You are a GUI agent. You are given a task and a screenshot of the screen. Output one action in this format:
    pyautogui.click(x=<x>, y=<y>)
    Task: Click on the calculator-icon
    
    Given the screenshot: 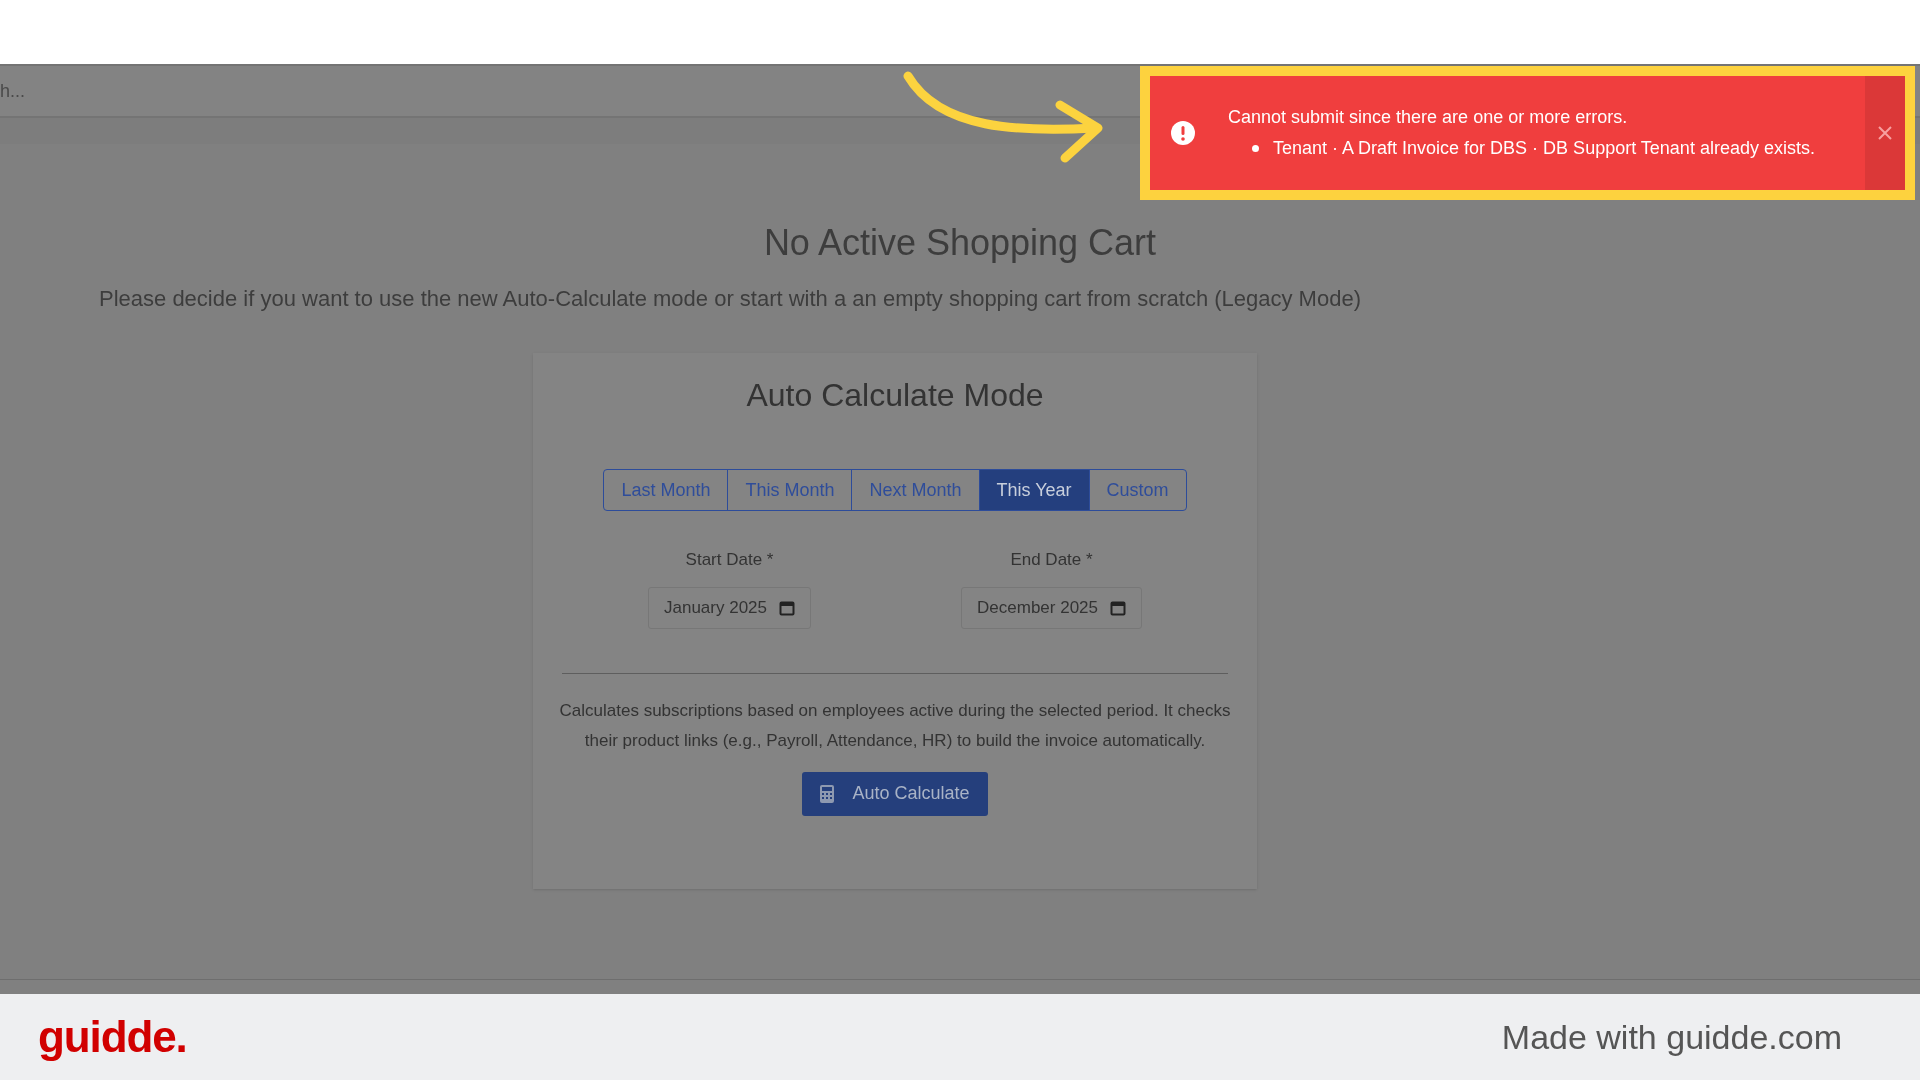 What is the action you would take?
    pyautogui.click(x=827, y=793)
    